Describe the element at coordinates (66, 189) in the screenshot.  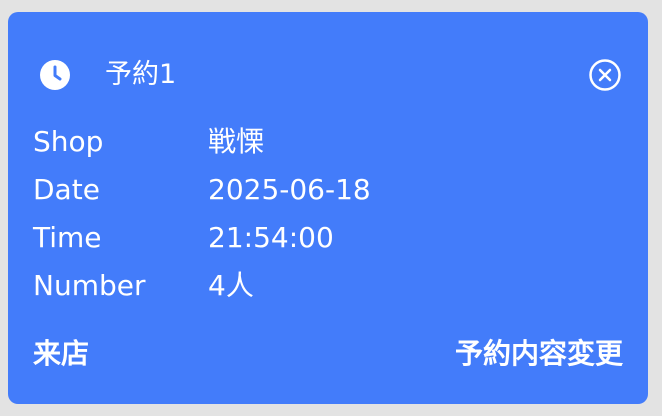
I see `detail-label: Date` at that location.